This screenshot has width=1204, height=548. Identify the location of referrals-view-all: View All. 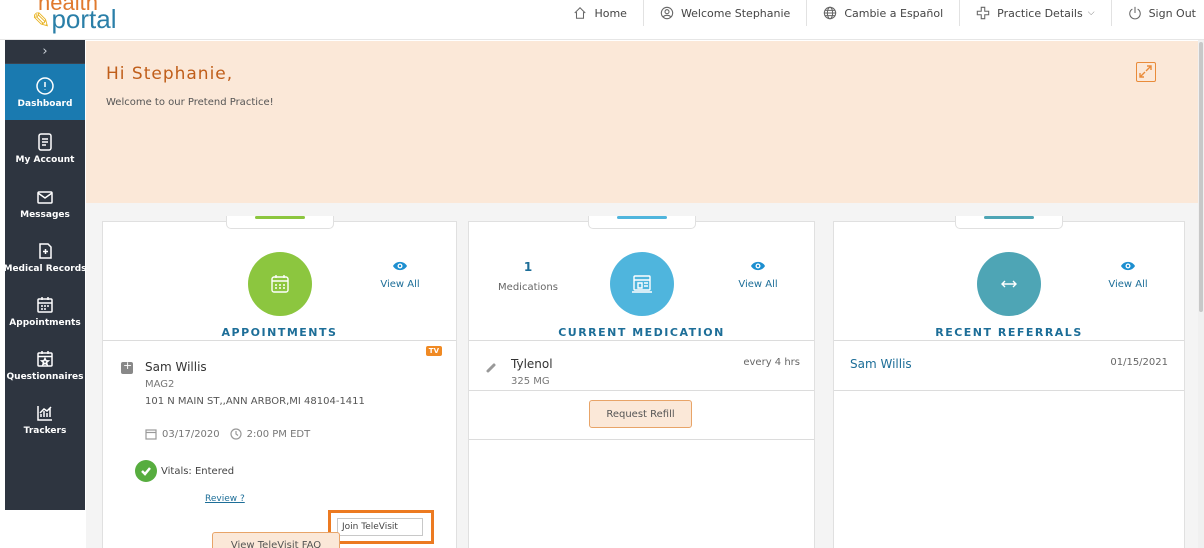
(1128, 275).